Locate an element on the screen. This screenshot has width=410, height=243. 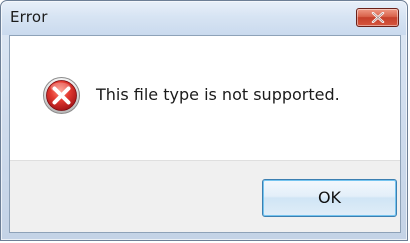
window-title: Error is located at coordinates (29, 17).